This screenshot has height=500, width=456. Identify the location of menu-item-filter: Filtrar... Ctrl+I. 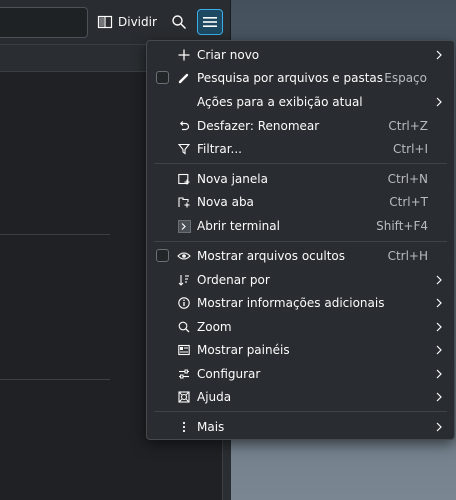
(300, 149).